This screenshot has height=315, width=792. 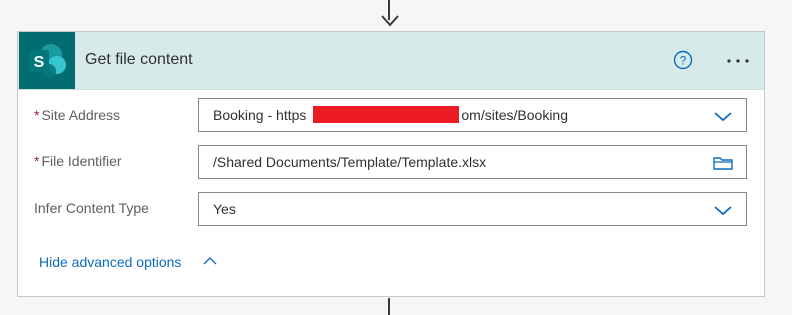 What do you see at coordinates (81, 161) in the screenshot?
I see `file-identifier-label-text: File Identifier` at bounding box center [81, 161].